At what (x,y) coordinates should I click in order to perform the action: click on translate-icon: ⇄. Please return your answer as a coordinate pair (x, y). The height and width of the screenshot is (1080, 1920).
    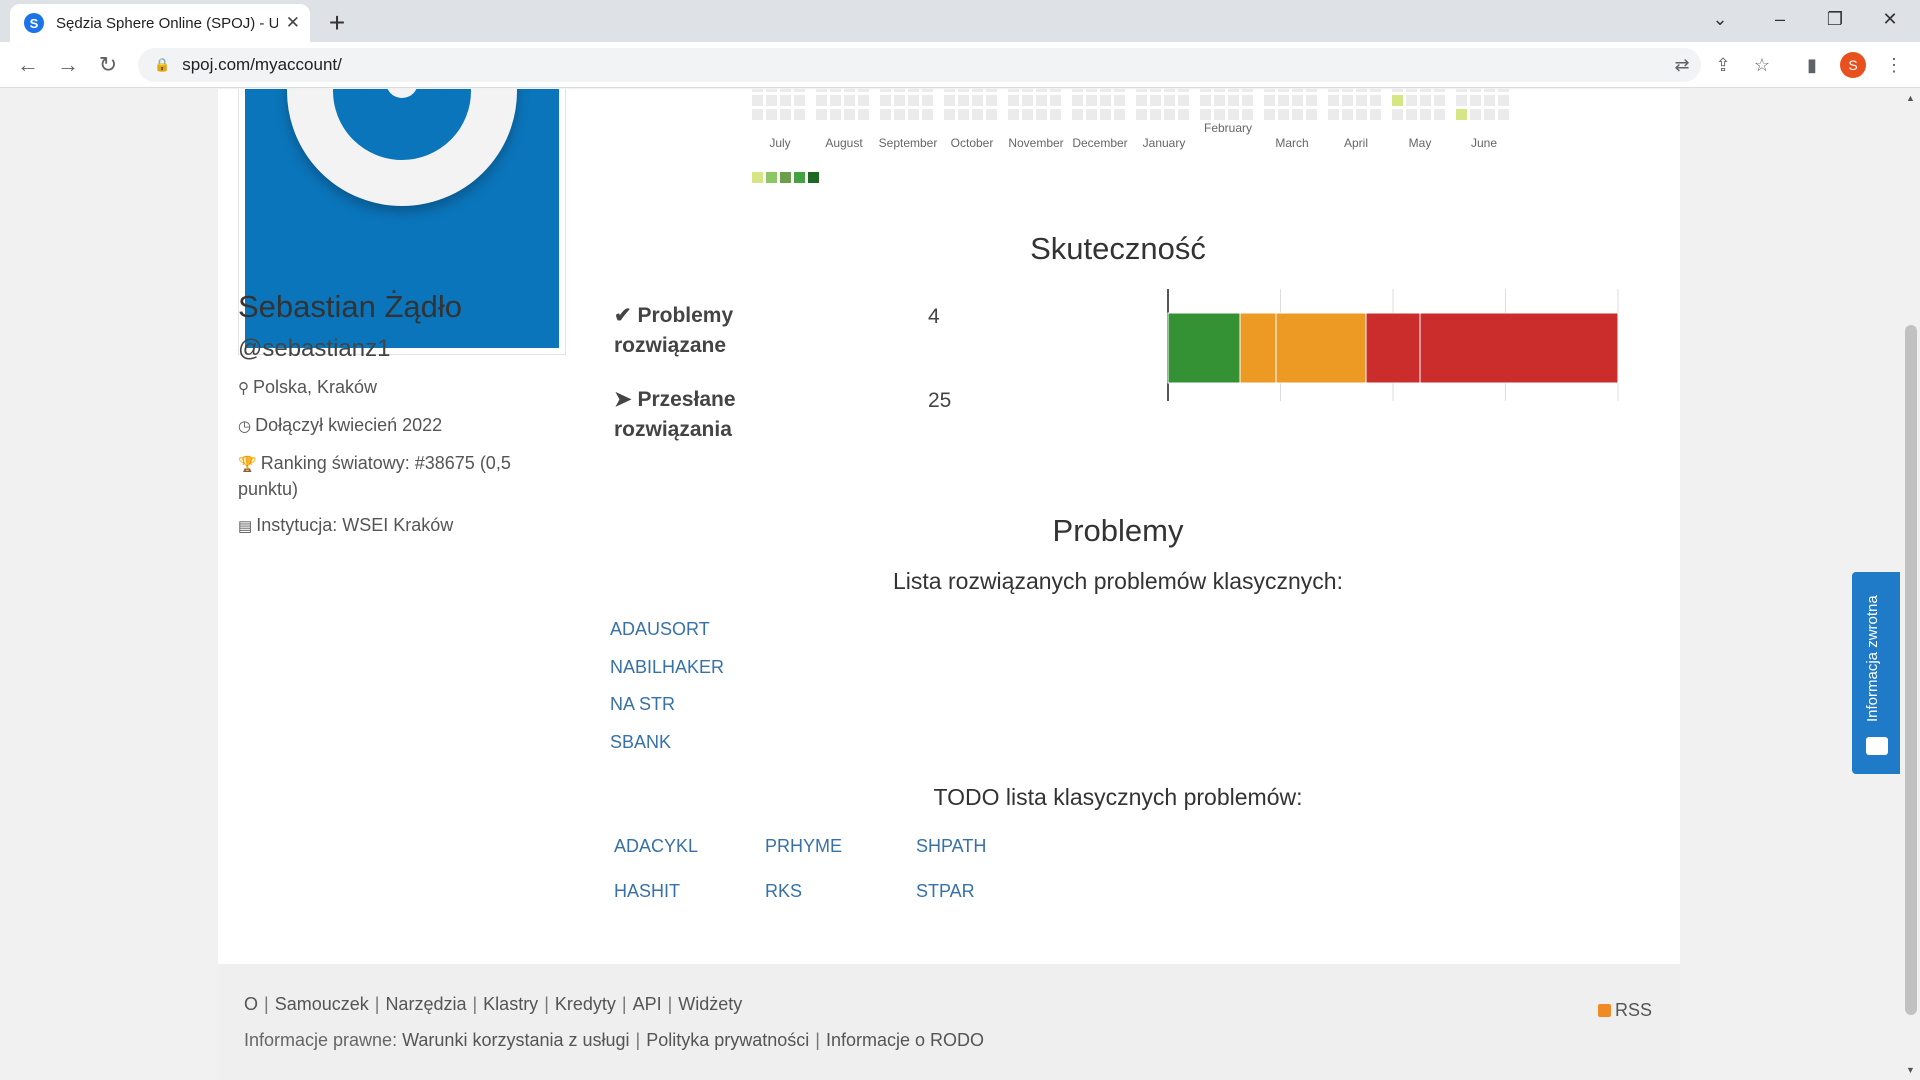
    Looking at the image, I should click on (1682, 65).